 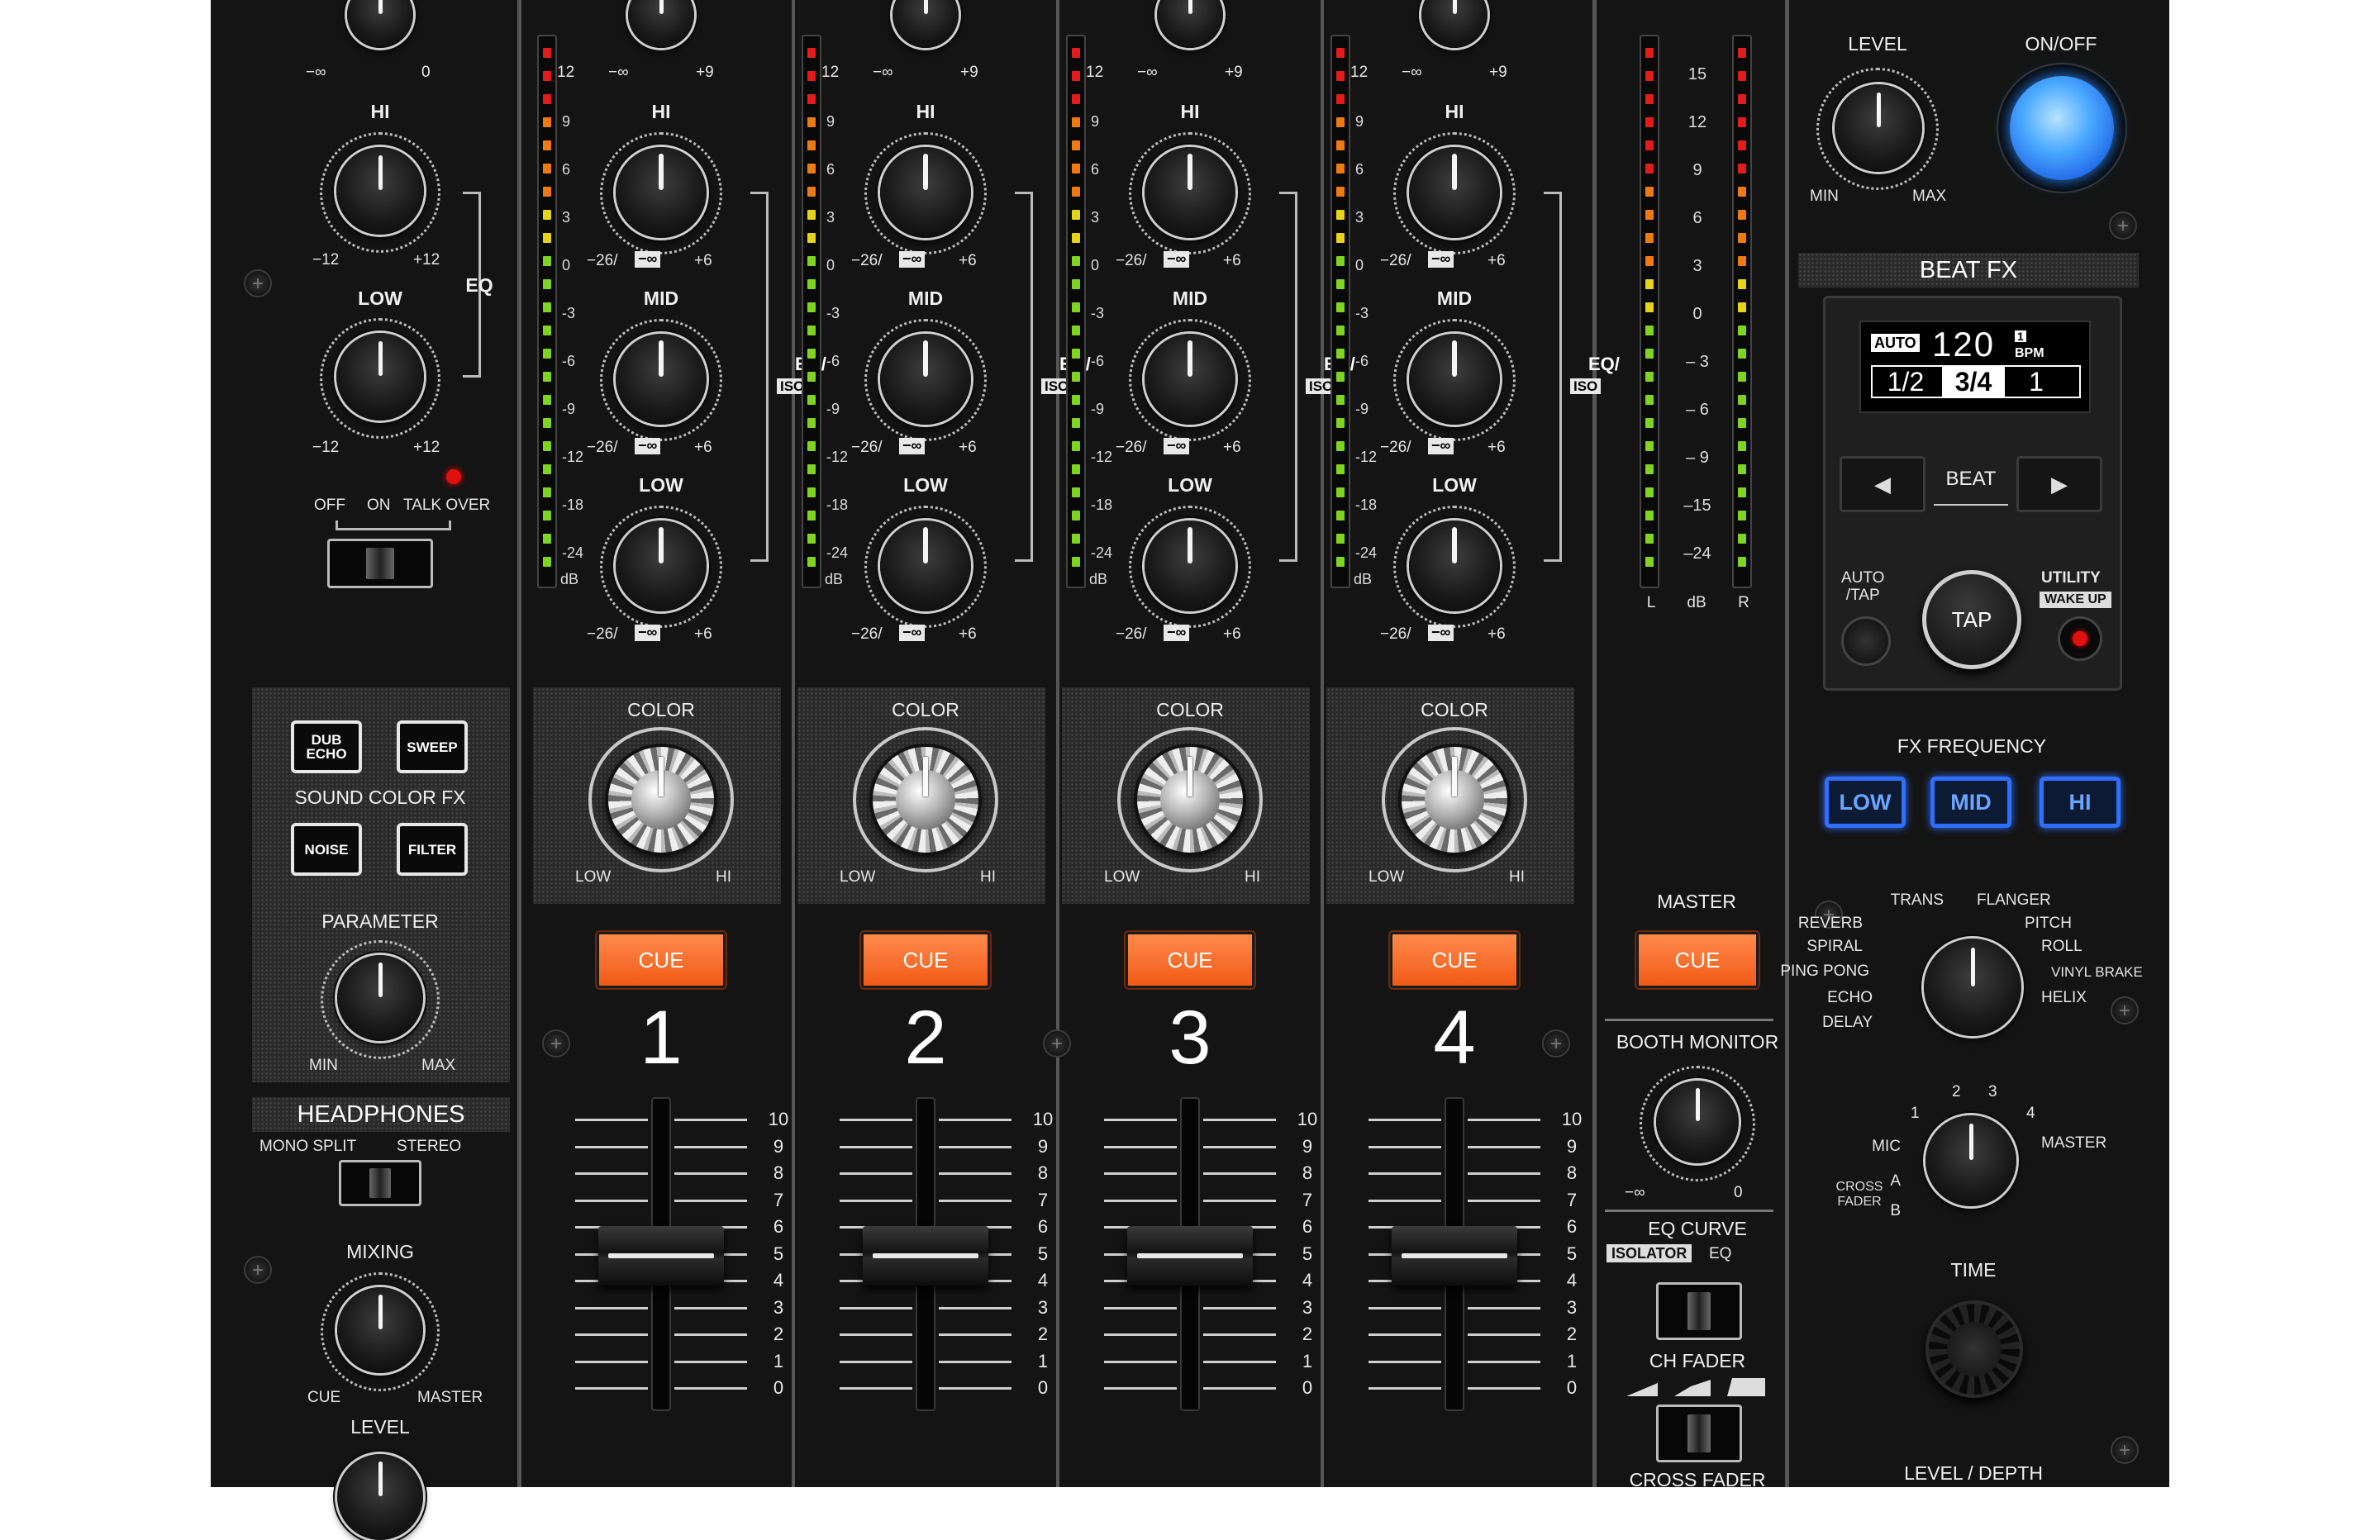 I want to click on fx-frequency-label: FX FREQUENCY, so click(x=1972, y=746).